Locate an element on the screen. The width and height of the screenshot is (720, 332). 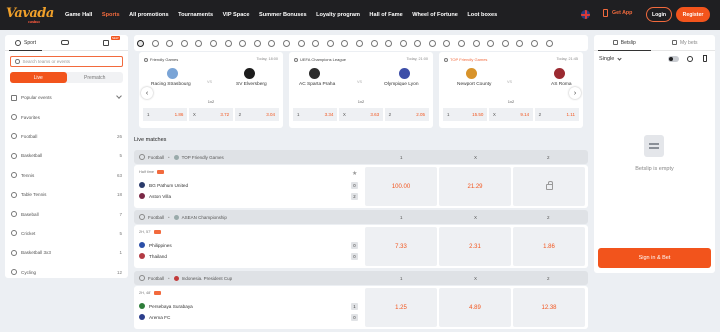
odd-button-2: 1.86 is located at coordinates (549, 246).